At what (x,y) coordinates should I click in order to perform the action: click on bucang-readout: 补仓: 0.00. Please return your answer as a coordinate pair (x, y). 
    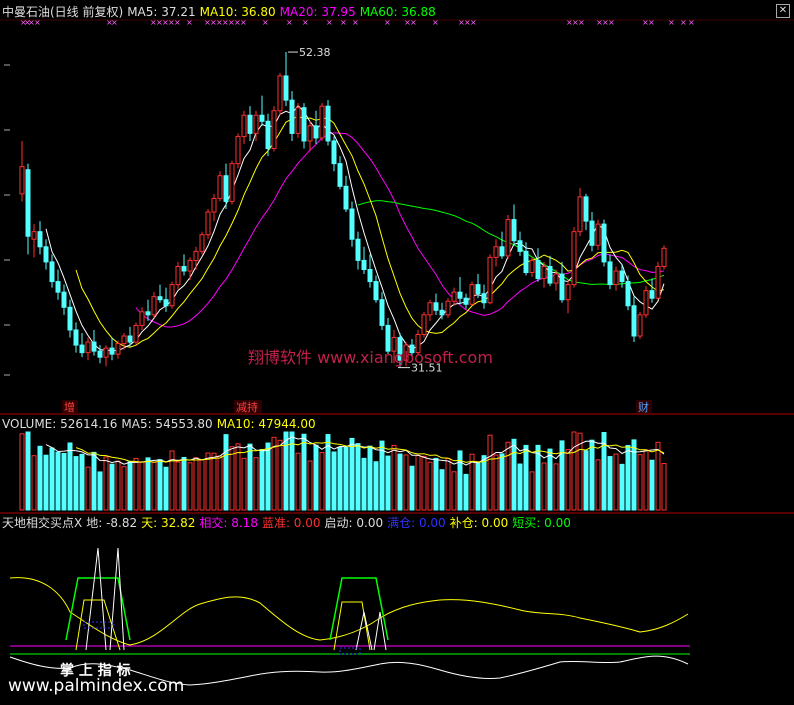
    Looking at the image, I should click on (479, 523).